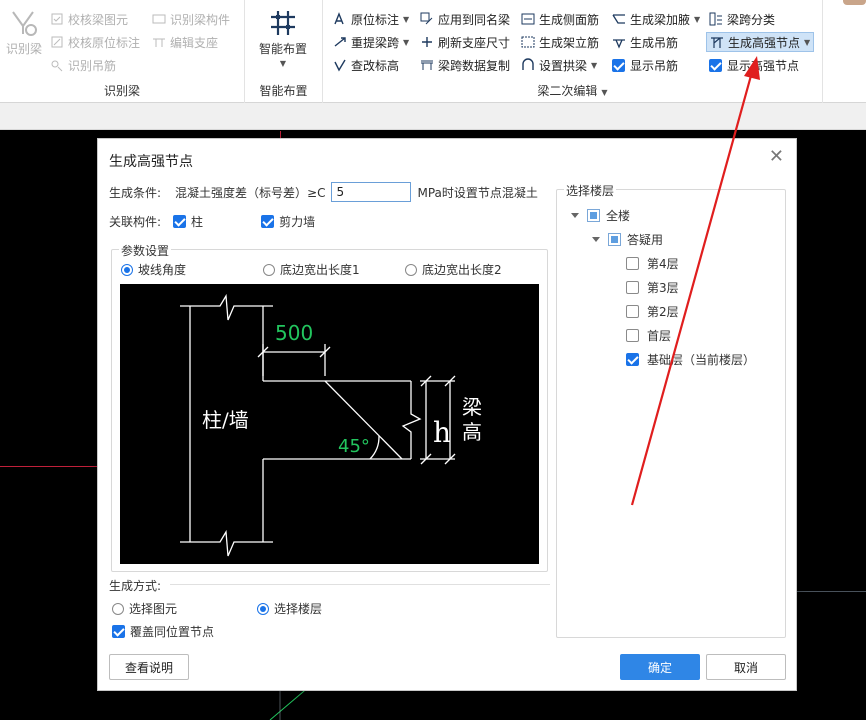  Describe the element at coordinates (263, 608) in the screenshot. I see `radio-selected-icon` at that location.